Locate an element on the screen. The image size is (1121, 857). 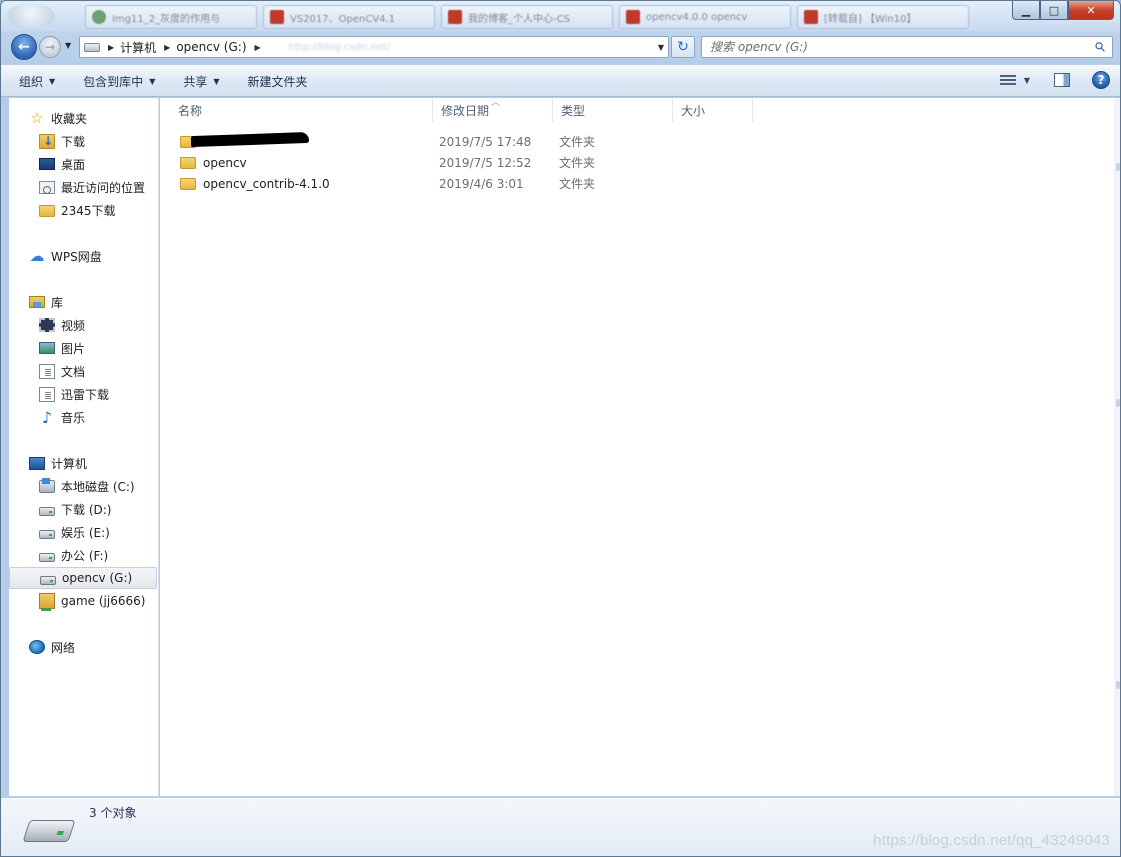
file-row: opencv 2019/7/5 12:52 文件夹 is located at coordinates (510, 162).